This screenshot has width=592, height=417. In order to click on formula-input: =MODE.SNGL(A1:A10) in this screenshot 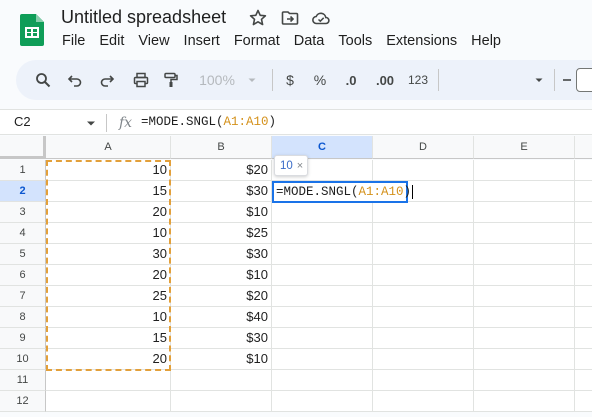, I will do `click(208, 122)`.